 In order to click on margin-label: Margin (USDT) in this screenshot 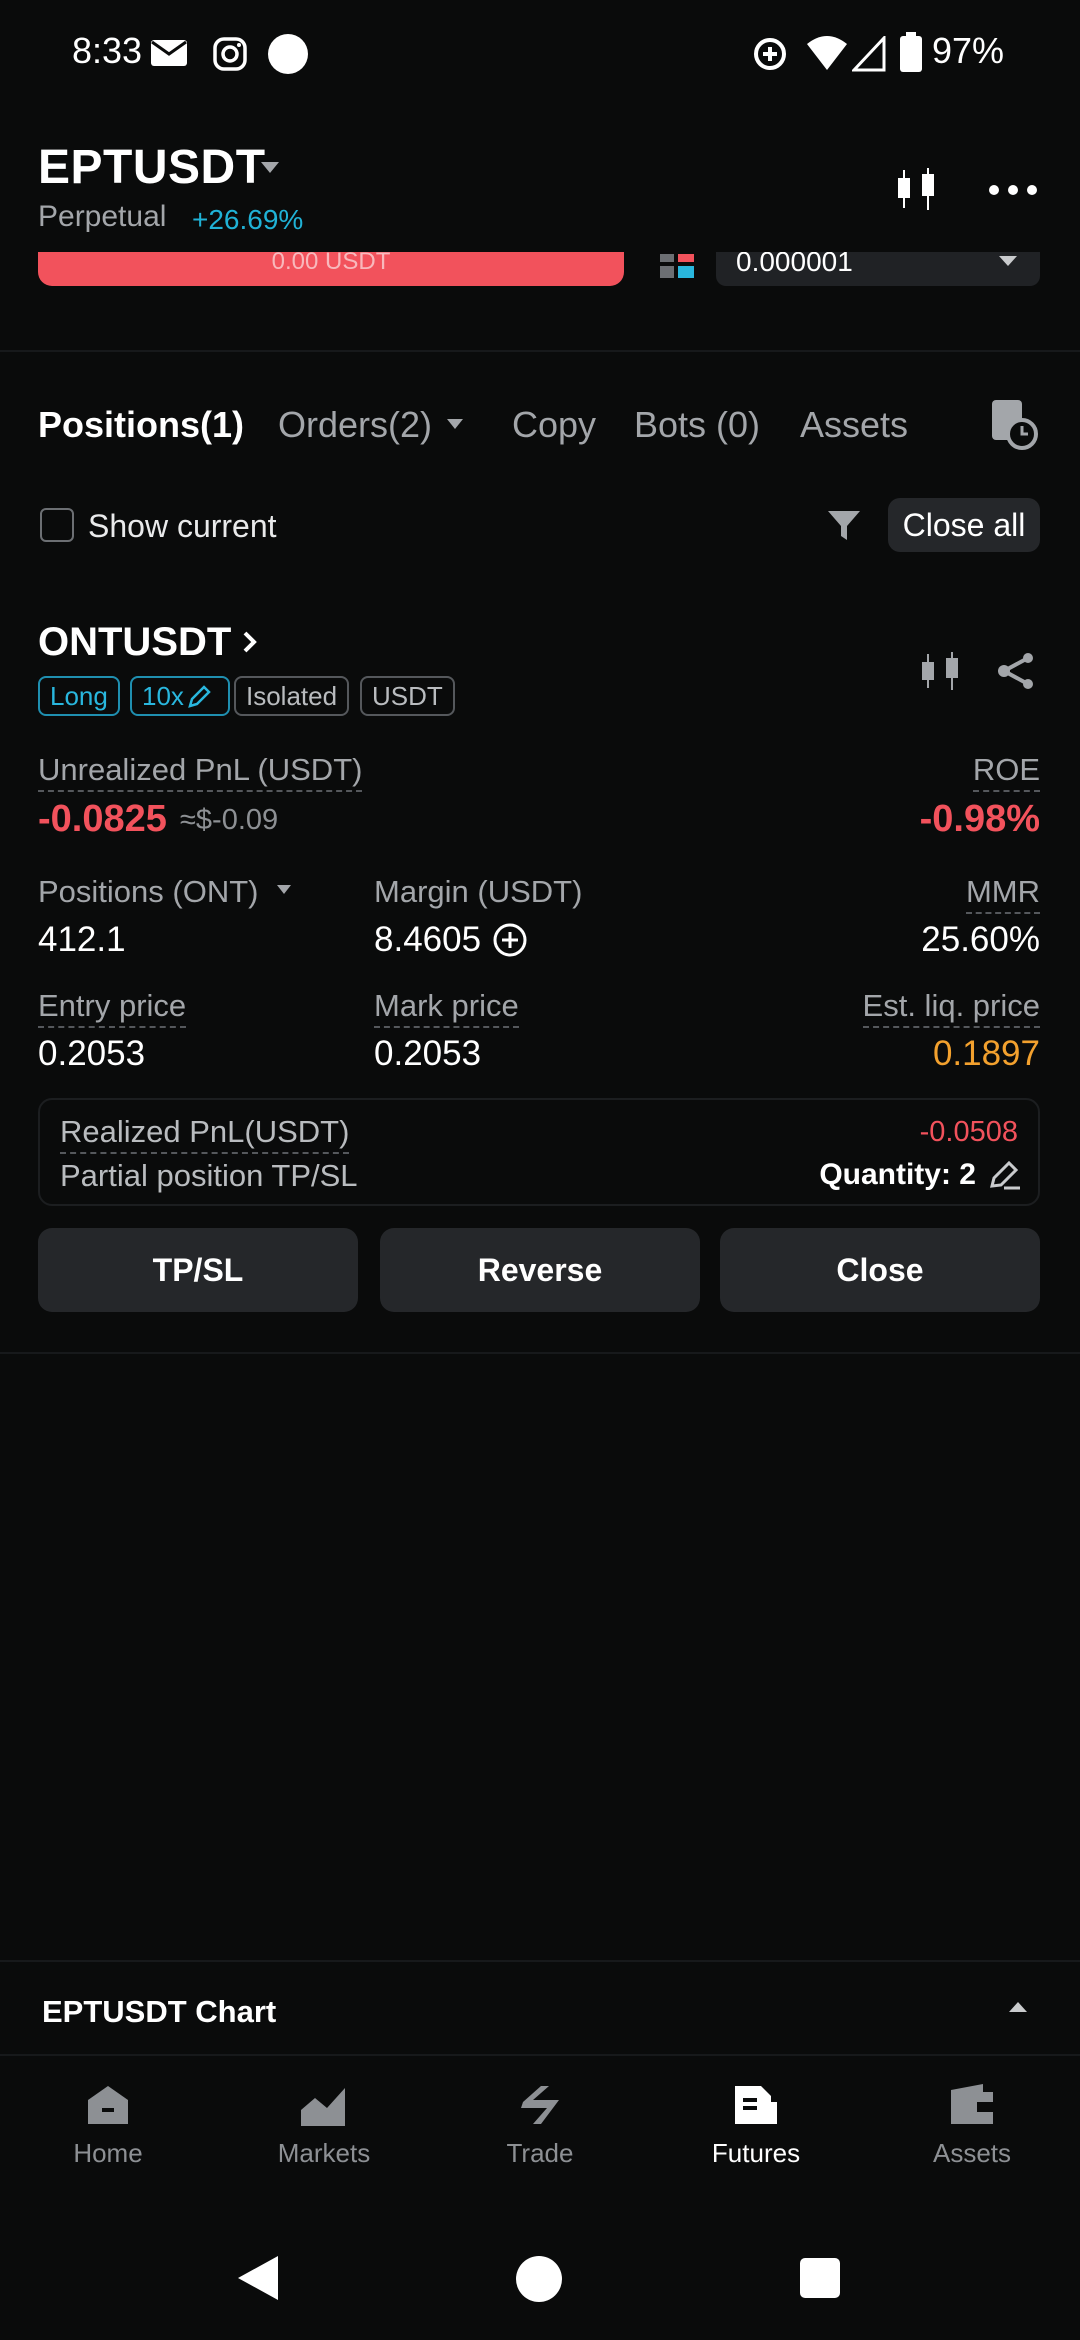, I will do `click(478, 891)`.